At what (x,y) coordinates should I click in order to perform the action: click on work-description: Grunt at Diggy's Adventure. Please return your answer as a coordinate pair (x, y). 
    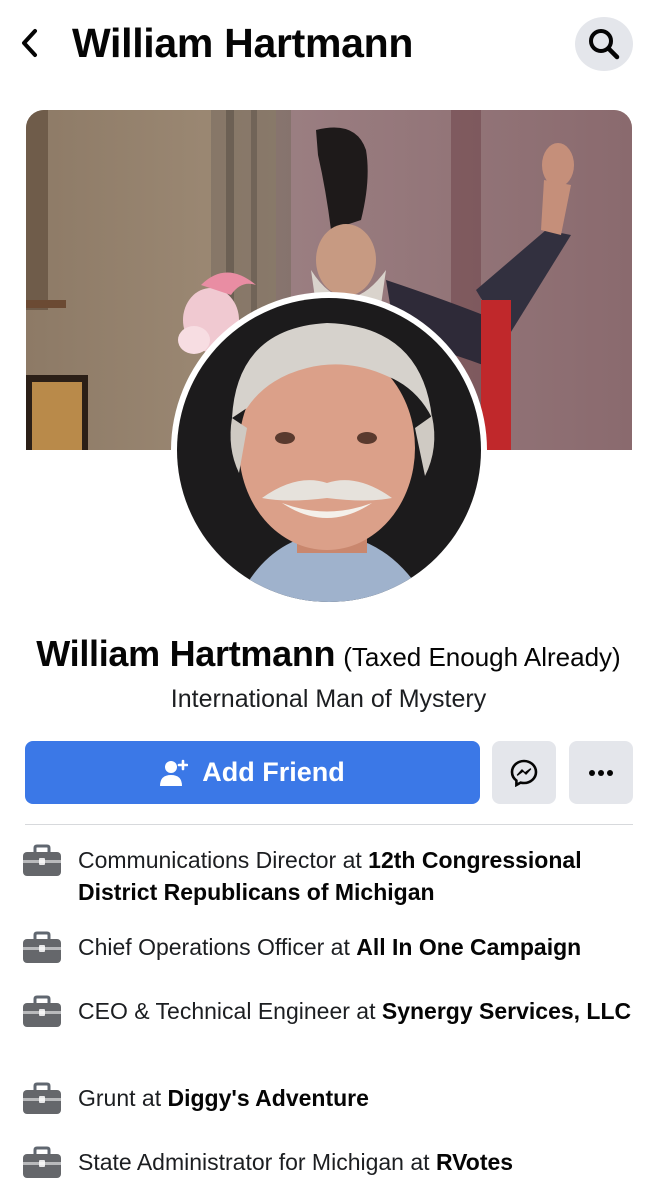
    Looking at the image, I should click on (223, 1098).